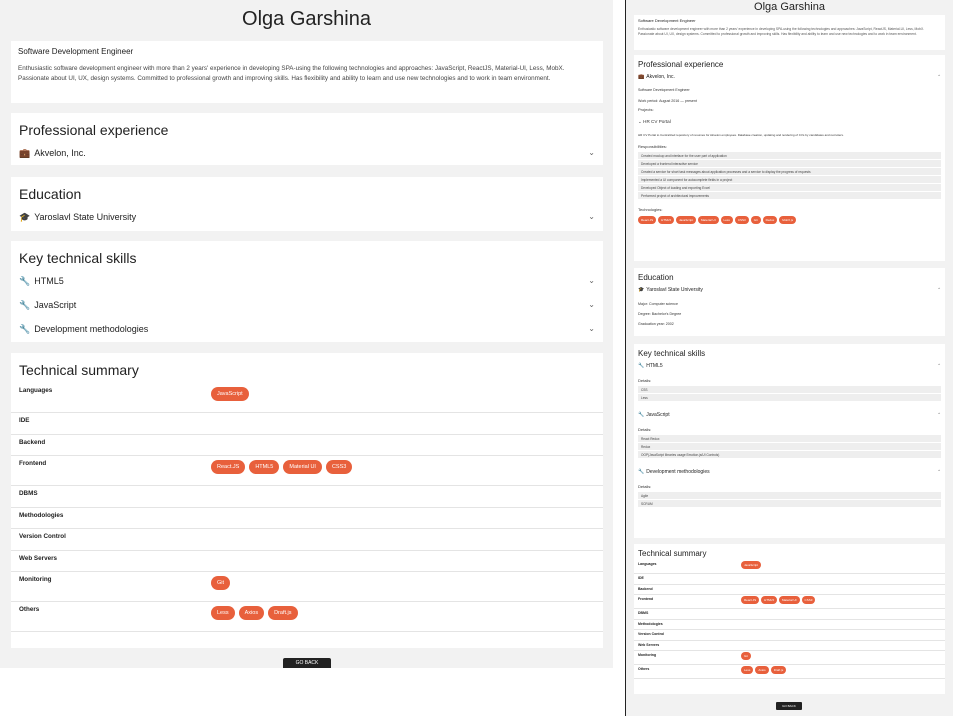 The image size is (953, 716). Describe the element at coordinates (789, 635) in the screenshot. I see `summary-row-version-control: Version Control` at that location.